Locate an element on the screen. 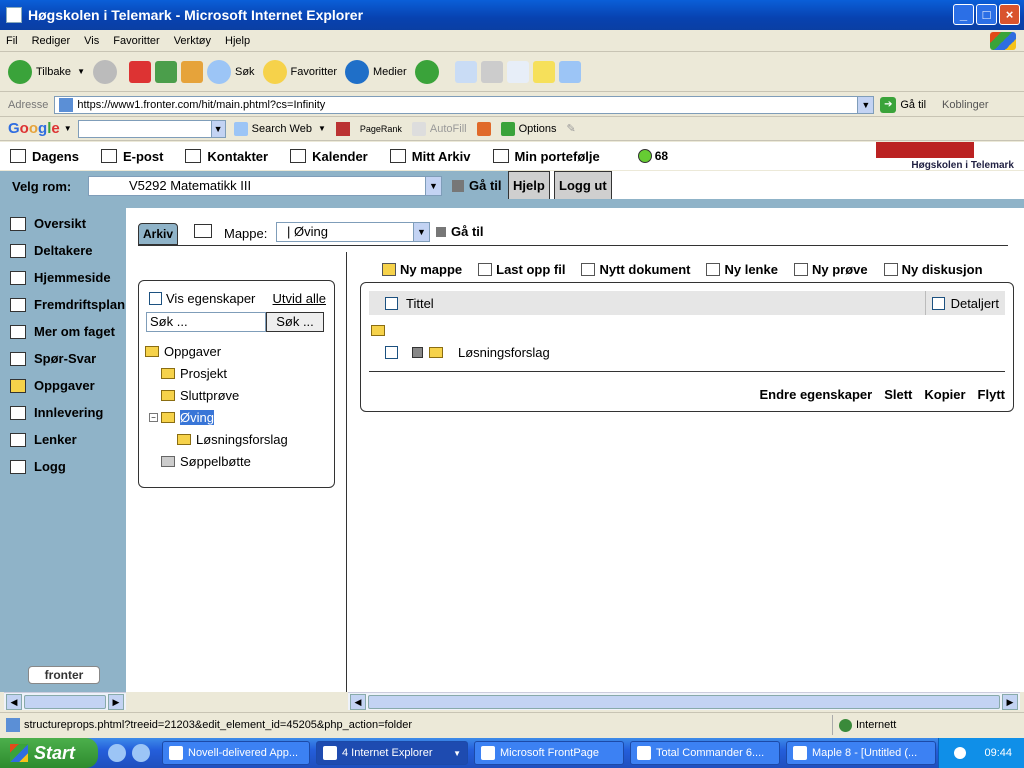 The height and width of the screenshot is (768, 1024). blogger-icon is located at coordinates (483, 128).